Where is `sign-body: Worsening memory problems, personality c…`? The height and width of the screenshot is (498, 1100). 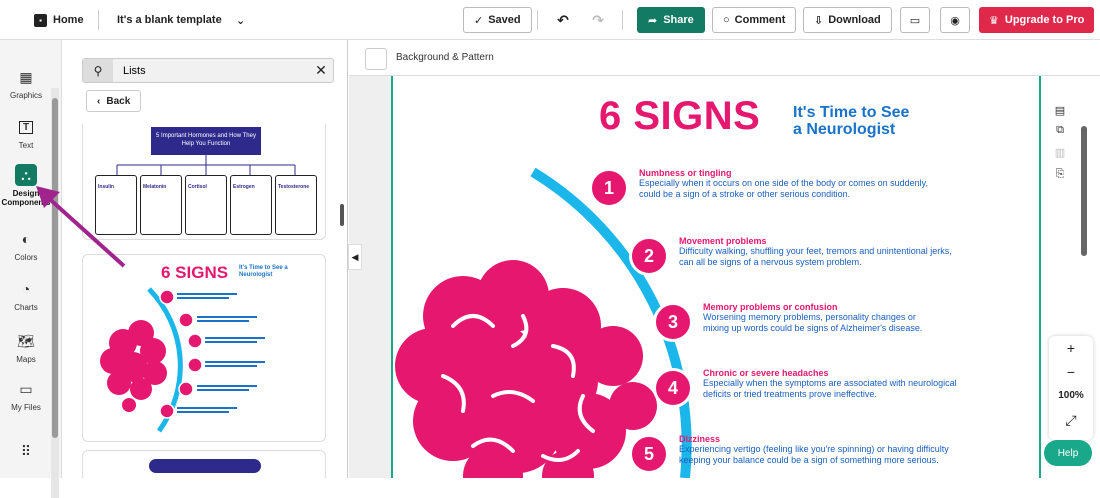 sign-body: Worsening memory problems, personality c… is located at coordinates (812, 323).